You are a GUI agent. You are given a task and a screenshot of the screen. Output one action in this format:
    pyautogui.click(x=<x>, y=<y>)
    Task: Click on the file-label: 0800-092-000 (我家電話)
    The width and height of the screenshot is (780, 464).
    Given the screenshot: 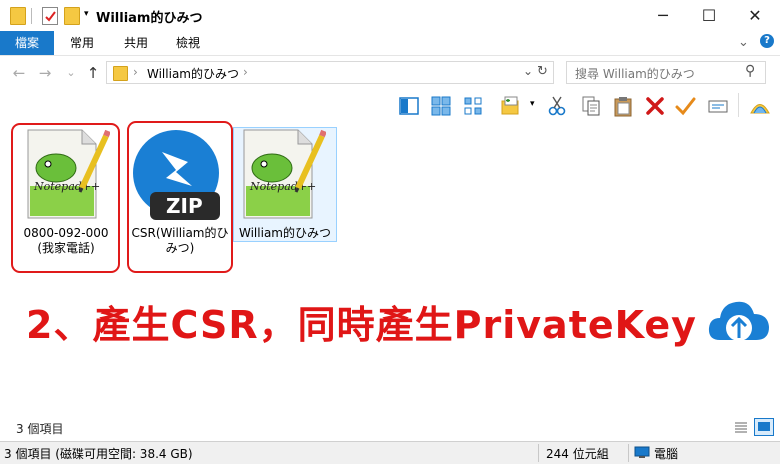 What is the action you would take?
    pyautogui.click(x=66, y=241)
    